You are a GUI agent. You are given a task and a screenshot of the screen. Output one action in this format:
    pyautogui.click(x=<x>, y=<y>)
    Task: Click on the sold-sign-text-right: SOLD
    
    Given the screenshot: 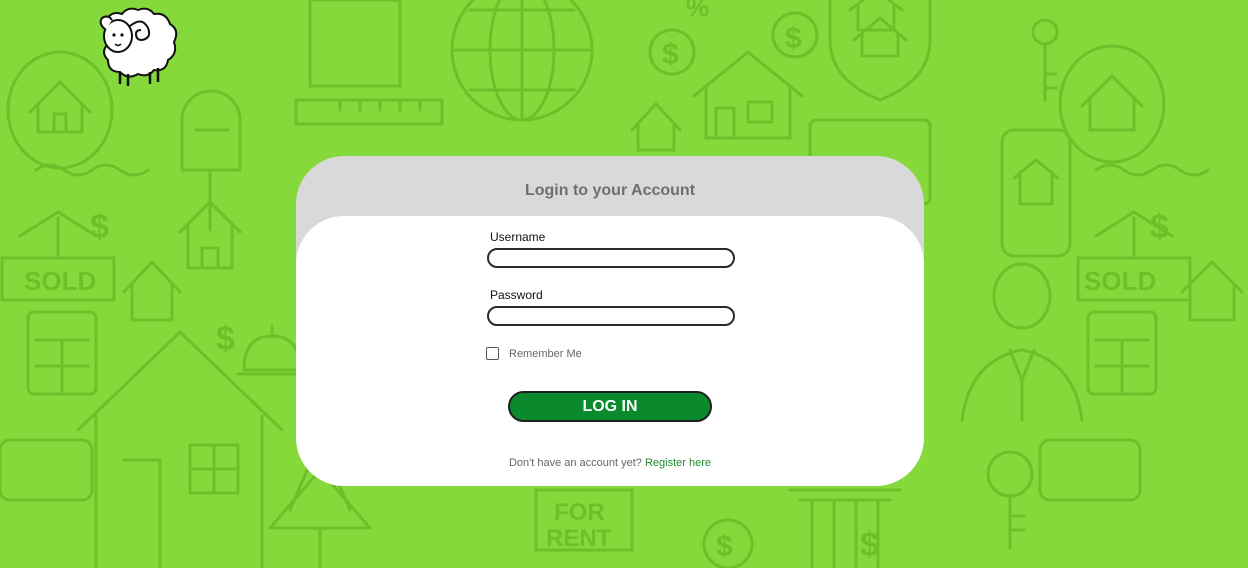 What is the action you would take?
    pyautogui.click(x=1120, y=281)
    